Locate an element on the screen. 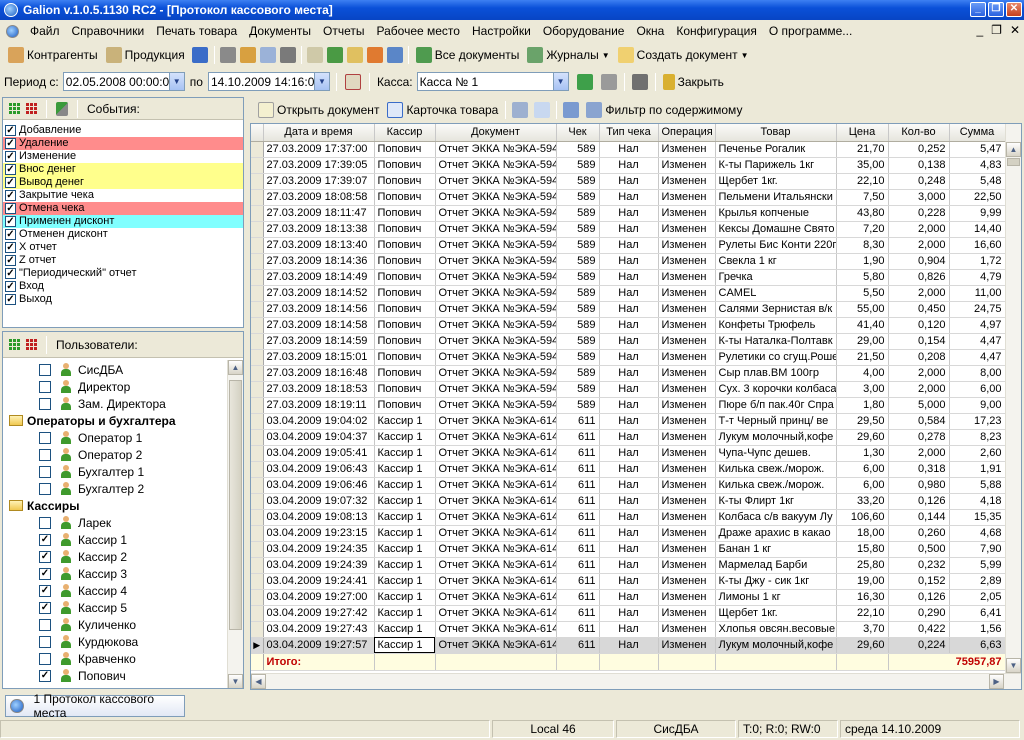  cell-datetime: 27.03.2009 18:08:58 is located at coordinates (319, 197).